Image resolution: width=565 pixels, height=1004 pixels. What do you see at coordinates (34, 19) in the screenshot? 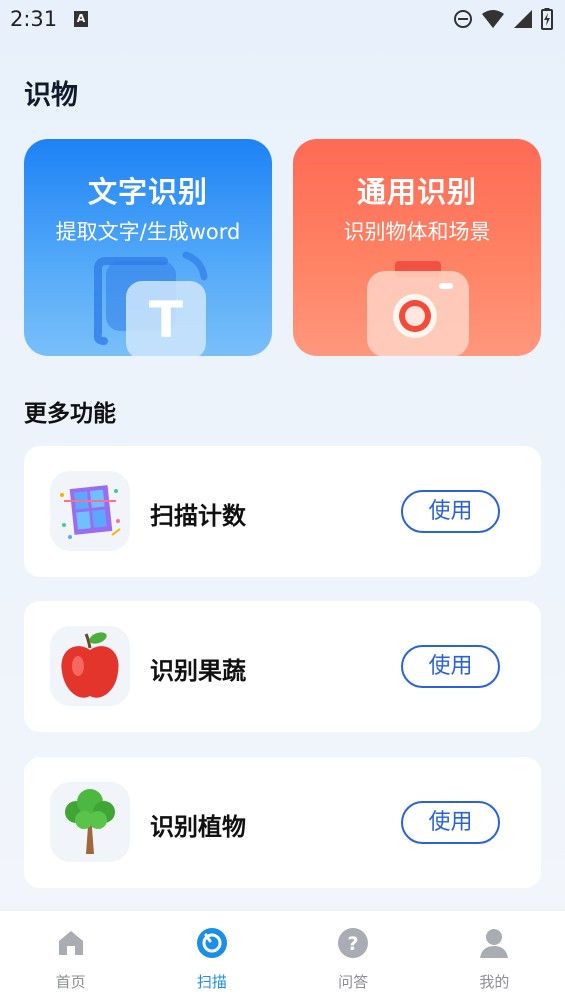
I see `status-time: 2:31` at bounding box center [34, 19].